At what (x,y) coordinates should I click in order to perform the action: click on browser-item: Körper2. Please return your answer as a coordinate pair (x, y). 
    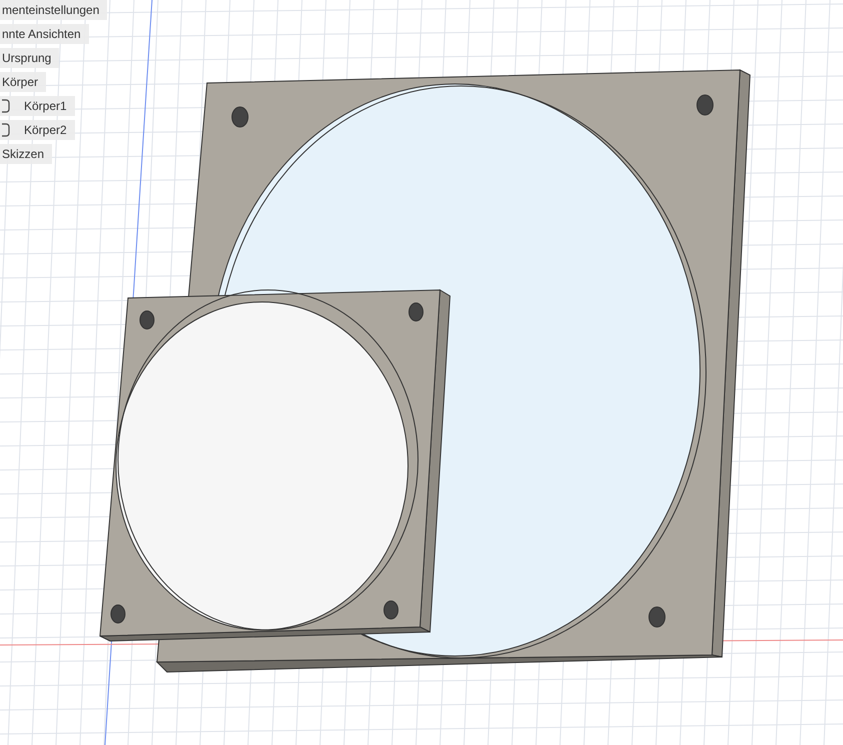
    Looking at the image, I should click on (37, 130).